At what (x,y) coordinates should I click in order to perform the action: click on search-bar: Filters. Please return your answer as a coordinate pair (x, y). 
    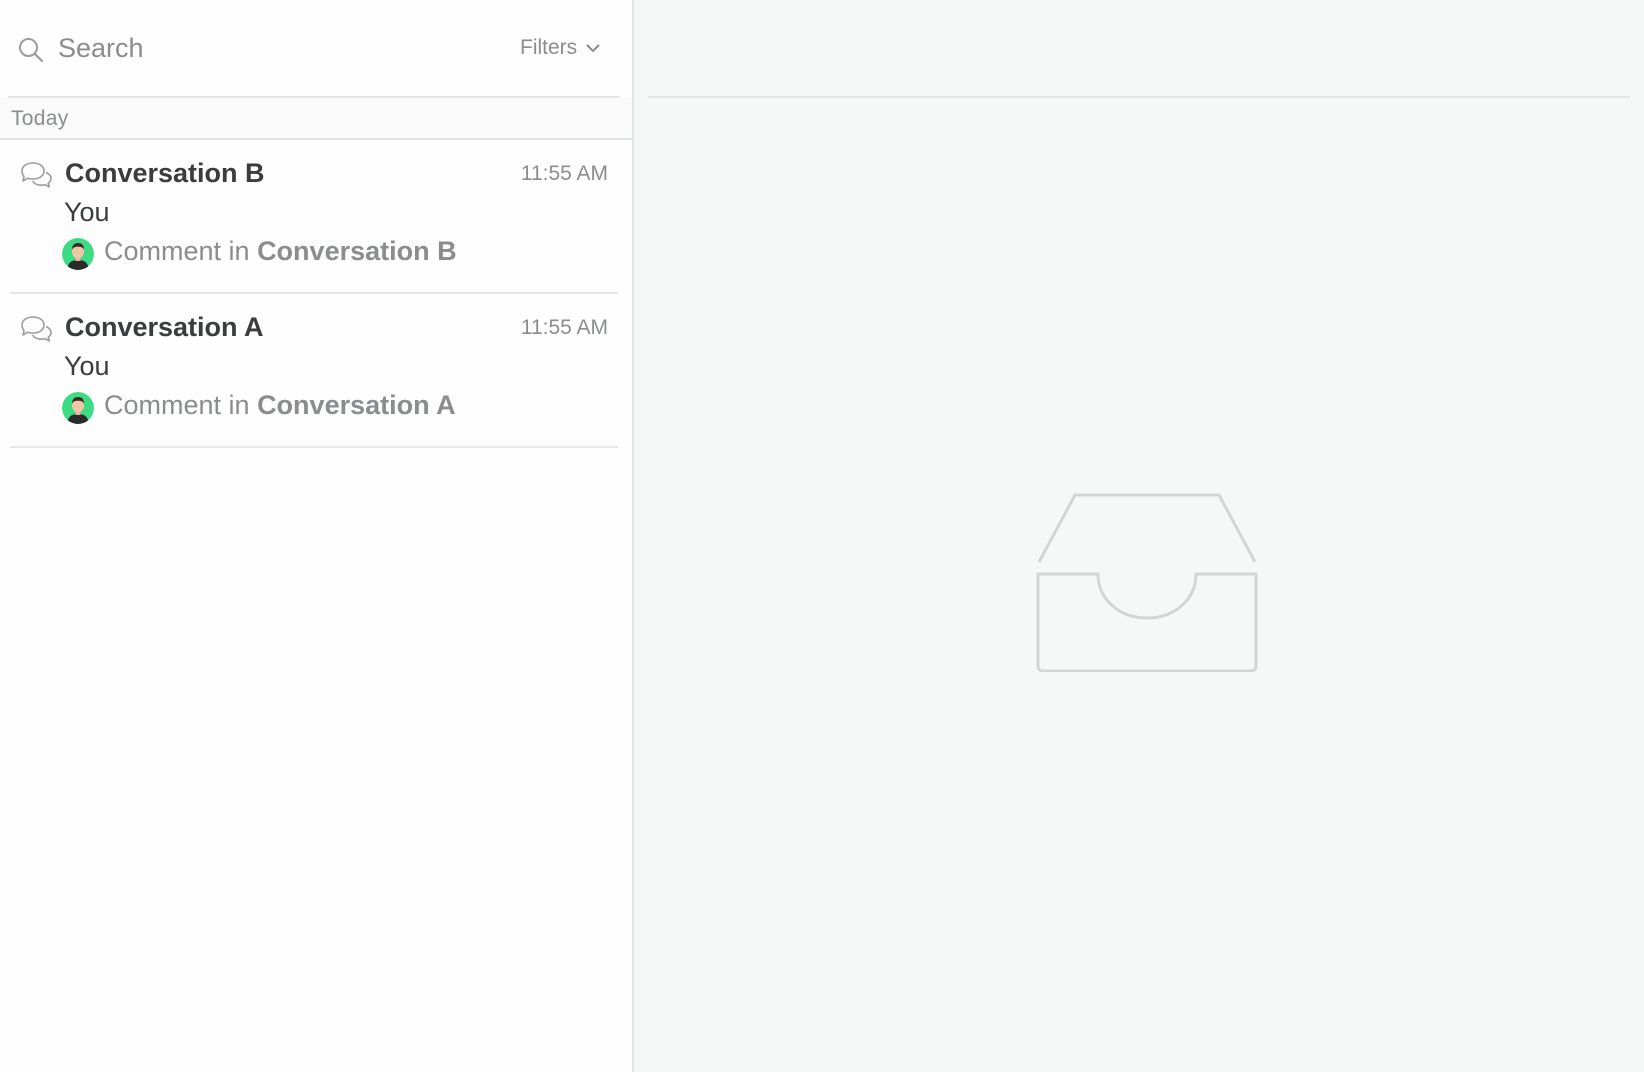
    Looking at the image, I should click on (316, 48).